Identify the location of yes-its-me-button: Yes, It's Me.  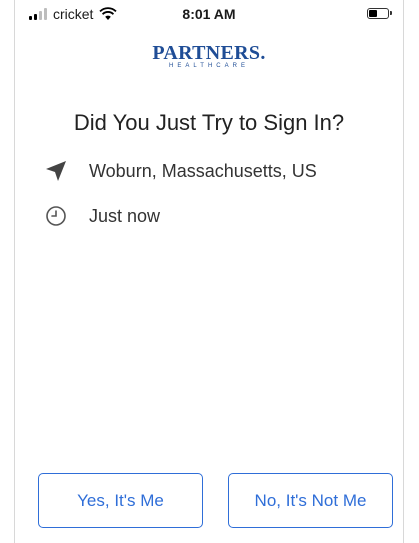
(120, 500).